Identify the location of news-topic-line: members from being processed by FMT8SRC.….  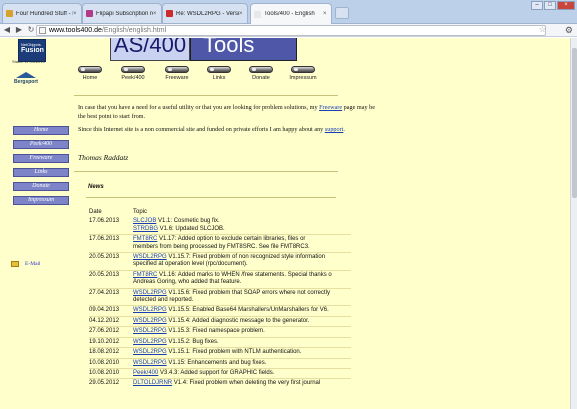
(242, 247).